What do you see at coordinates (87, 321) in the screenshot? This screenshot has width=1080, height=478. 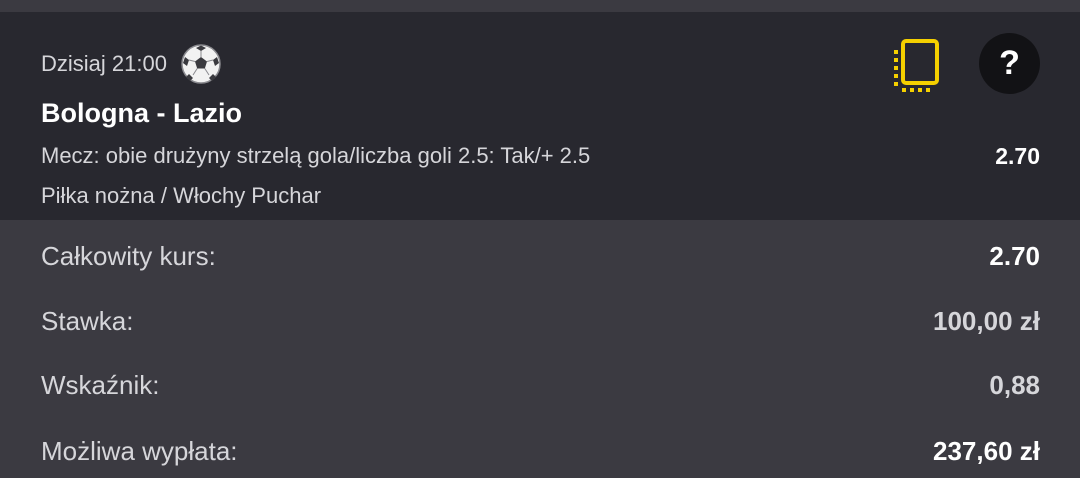 I see `stake-label: Stawka:` at bounding box center [87, 321].